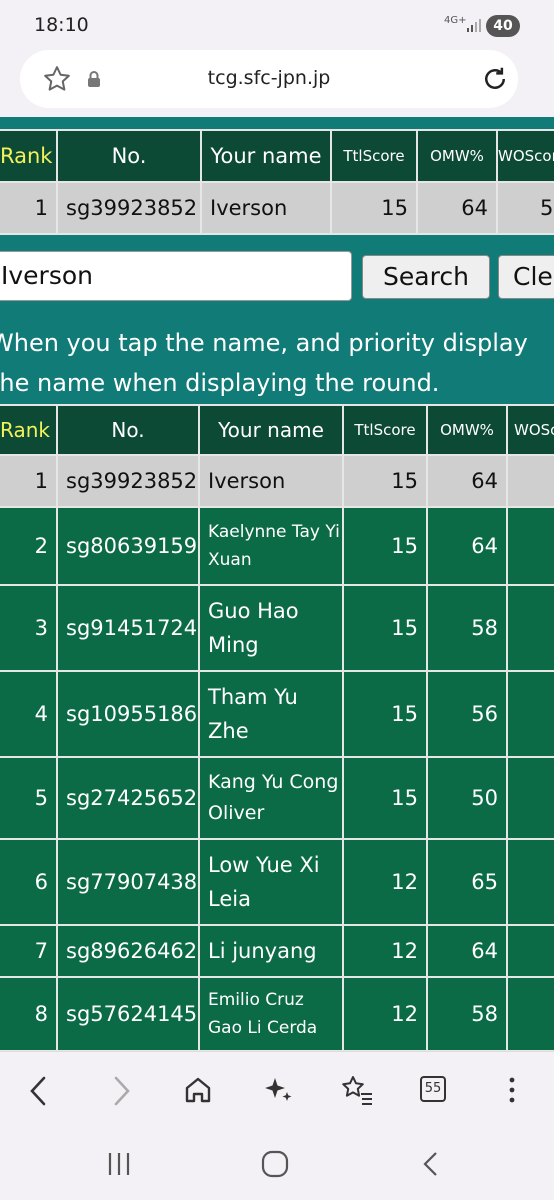 The width and height of the screenshot is (554, 1200). Describe the element at coordinates (433, 1089) in the screenshot. I see `tabs-icon: 55` at that location.